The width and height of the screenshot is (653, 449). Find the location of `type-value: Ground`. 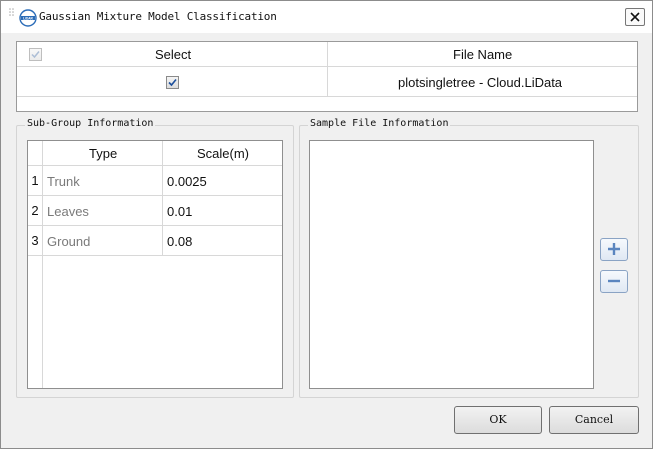

type-value: Ground is located at coordinates (69, 241).